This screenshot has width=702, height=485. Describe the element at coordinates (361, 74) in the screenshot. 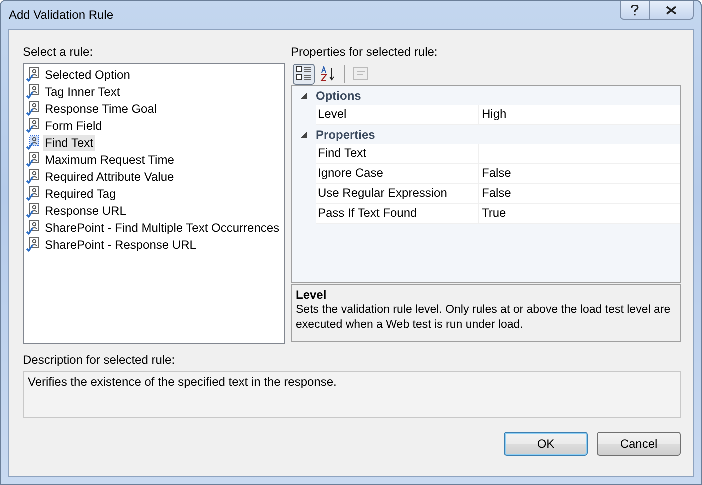

I see `property-pages-icon` at that location.